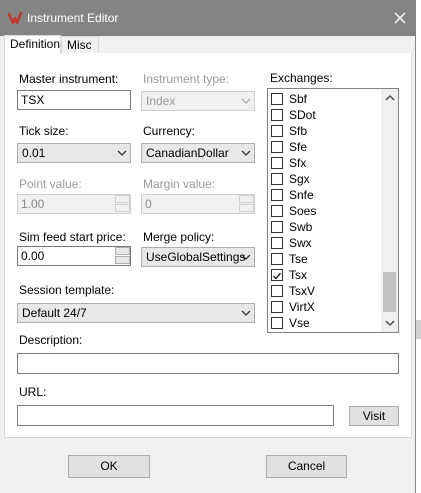 This screenshot has width=421, height=493. Describe the element at coordinates (179, 184) in the screenshot. I see `margin-value-label: Margin value:` at that location.